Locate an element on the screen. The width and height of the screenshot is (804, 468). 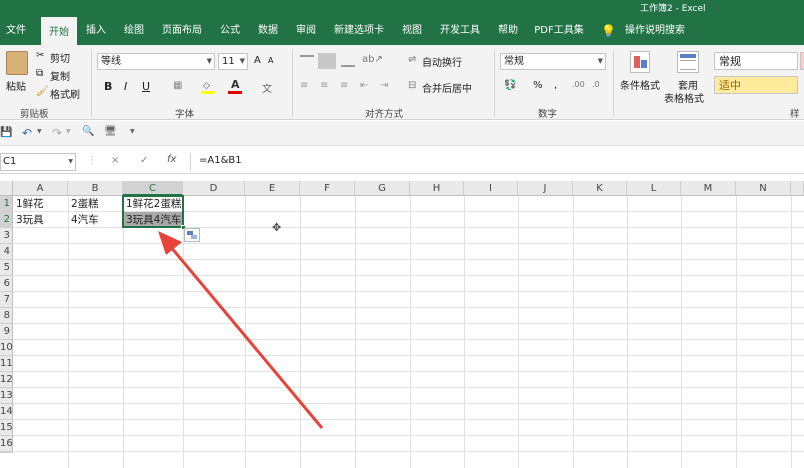
wrap-text-button: 自动换行 is located at coordinates (442, 61).